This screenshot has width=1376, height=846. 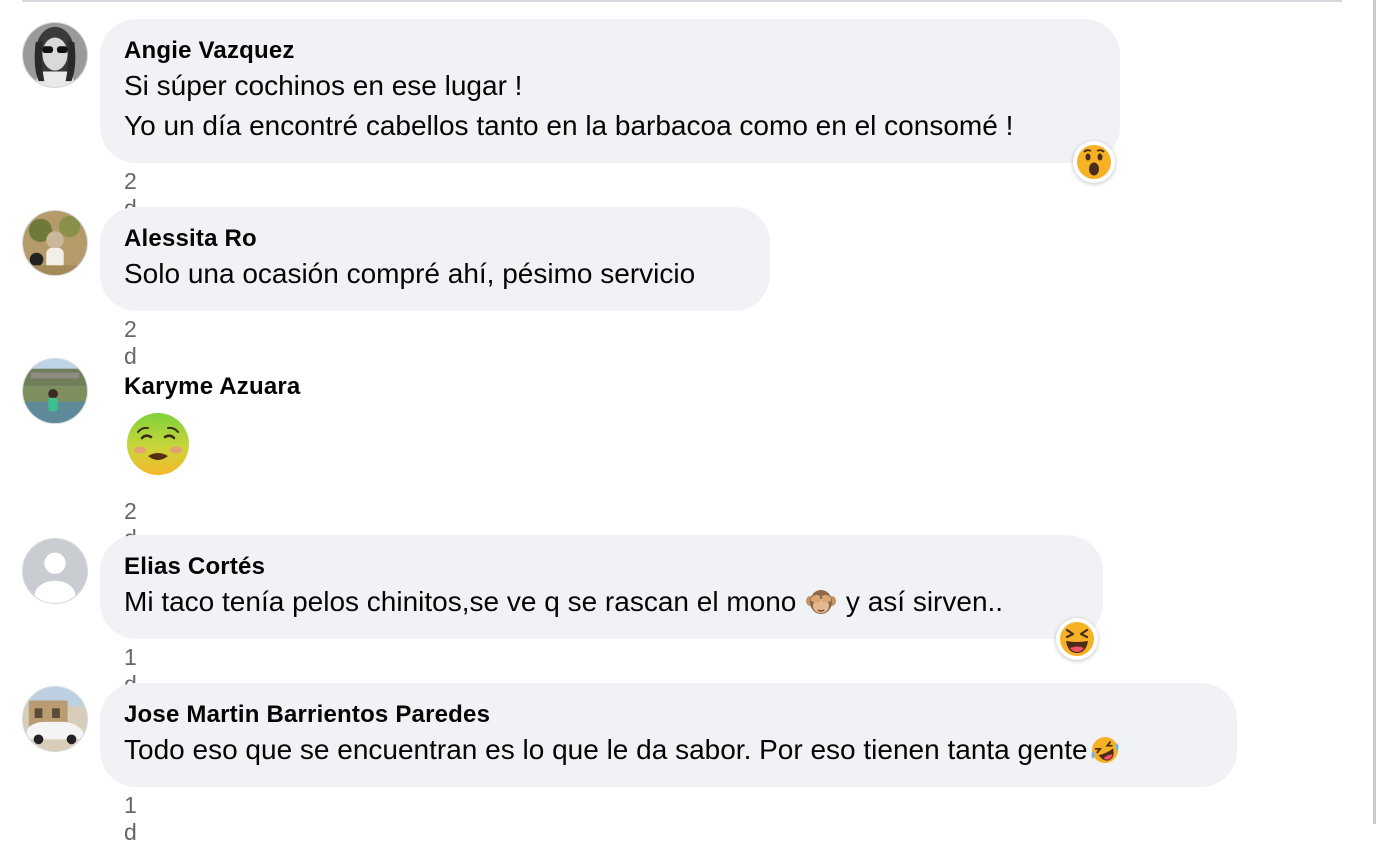 What do you see at coordinates (610, 51) in the screenshot?
I see `comment-author: Angie Vazquez` at bounding box center [610, 51].